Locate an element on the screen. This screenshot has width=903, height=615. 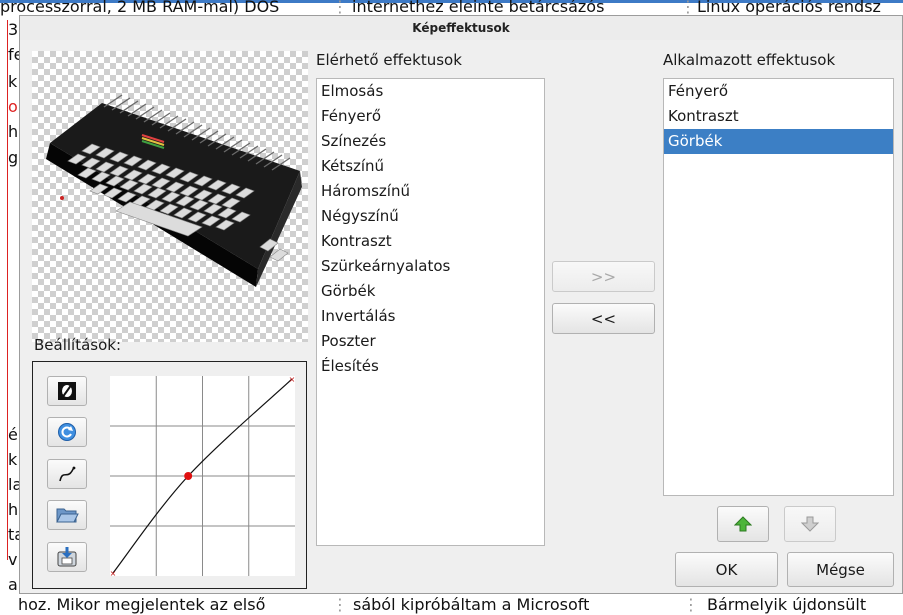
open-folder-icon is located at coordinates (67, 515).